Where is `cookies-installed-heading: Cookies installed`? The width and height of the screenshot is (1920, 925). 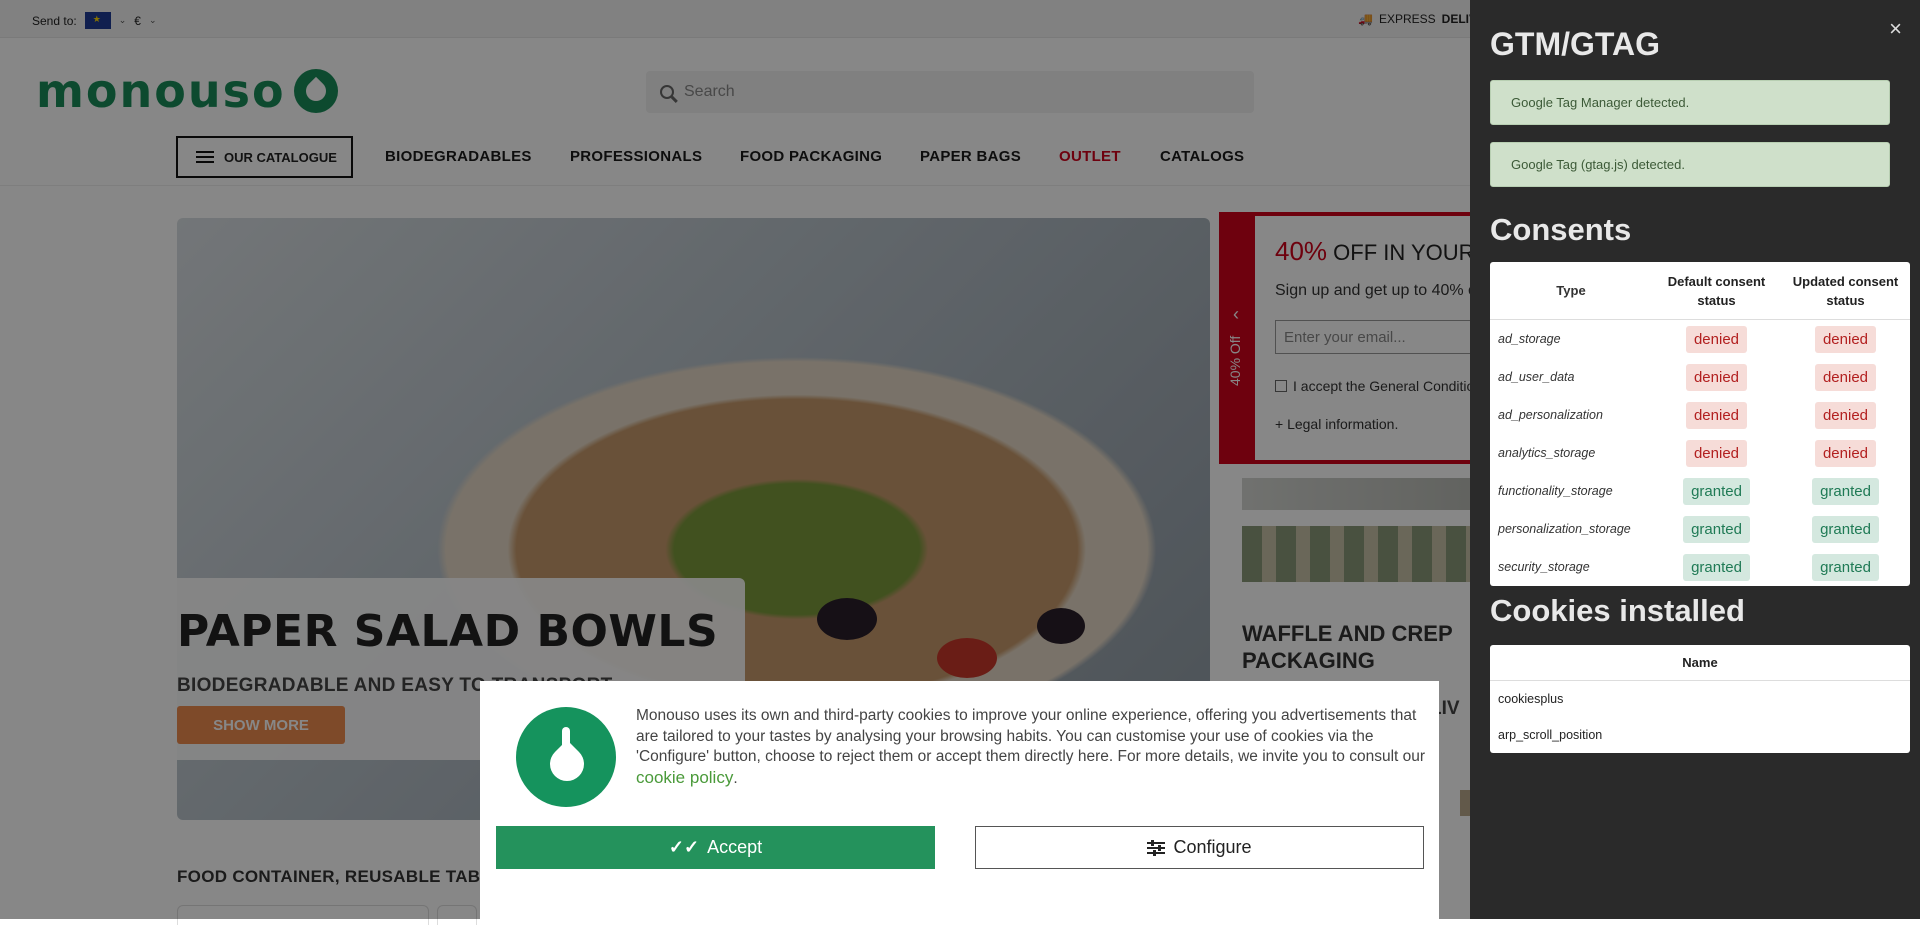 cookies-installed-heading: Cookies installed is located at coordinates (1617, 610).